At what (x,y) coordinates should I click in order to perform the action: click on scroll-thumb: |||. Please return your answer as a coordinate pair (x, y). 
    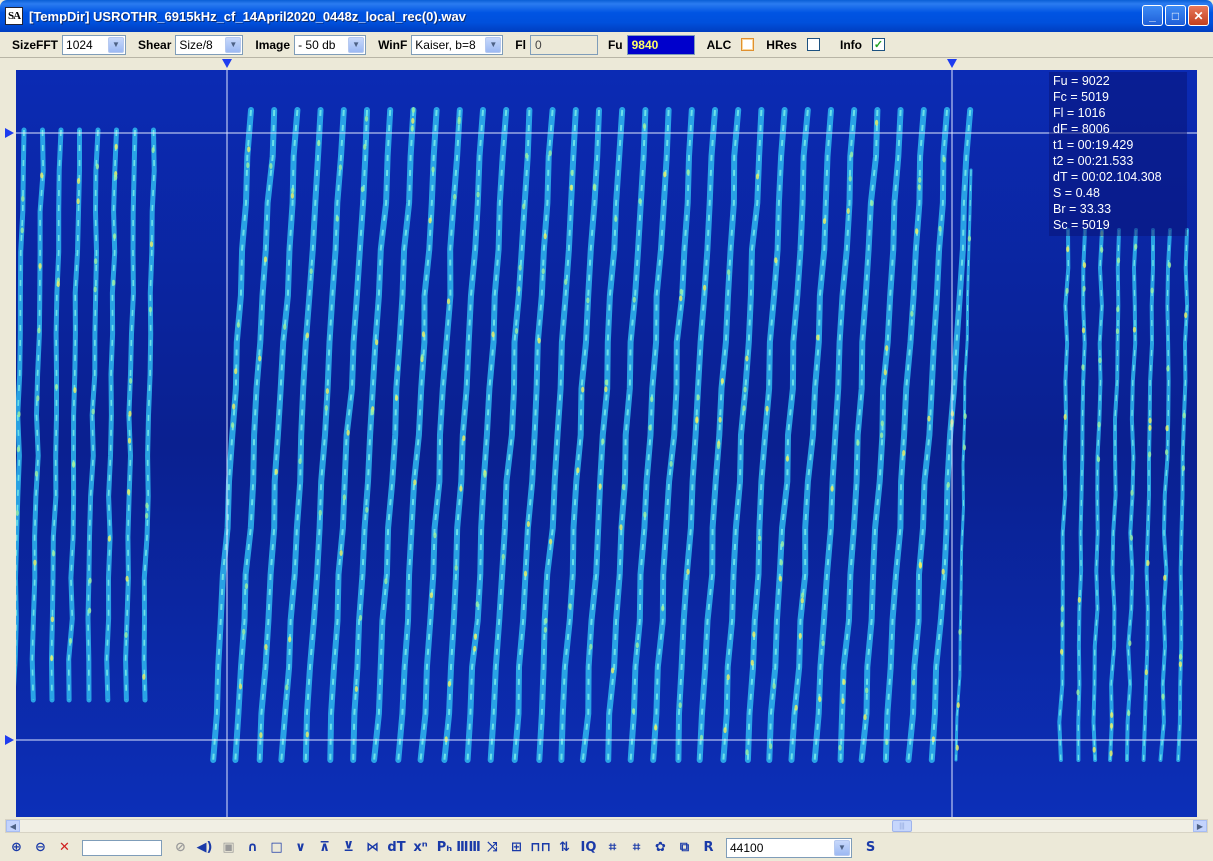
    Looking at the image, I should click on (902, 826).